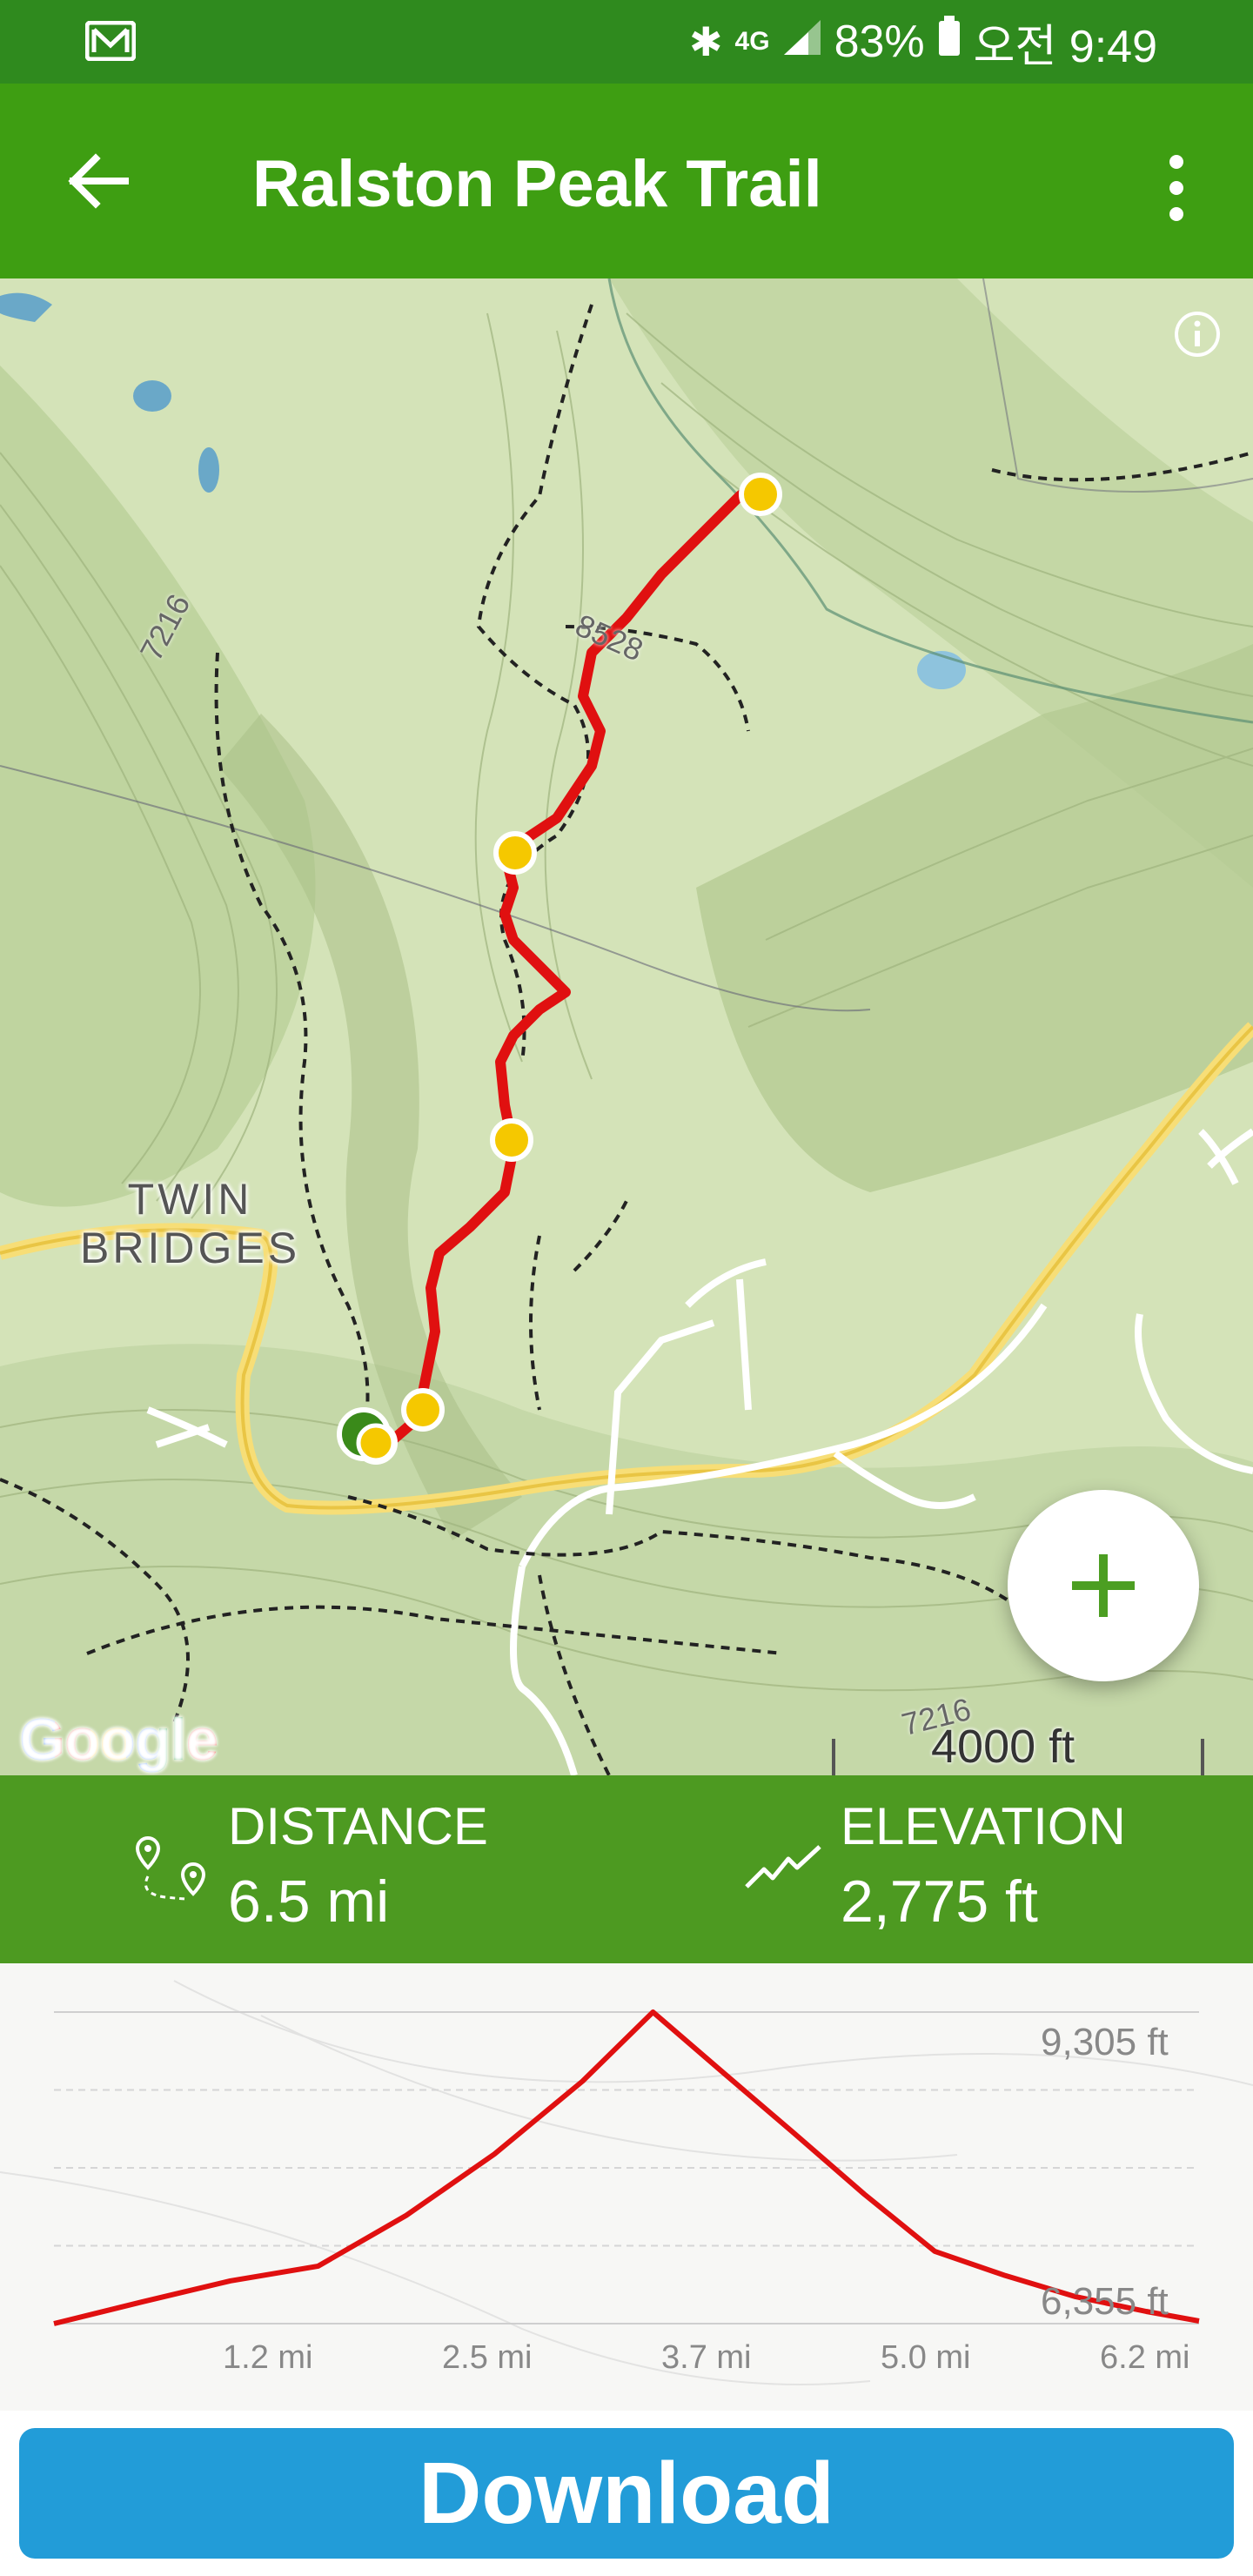 This screenshot has width=1253, height=2576. I want to click on arrow-left-icon, so click(98, 181).